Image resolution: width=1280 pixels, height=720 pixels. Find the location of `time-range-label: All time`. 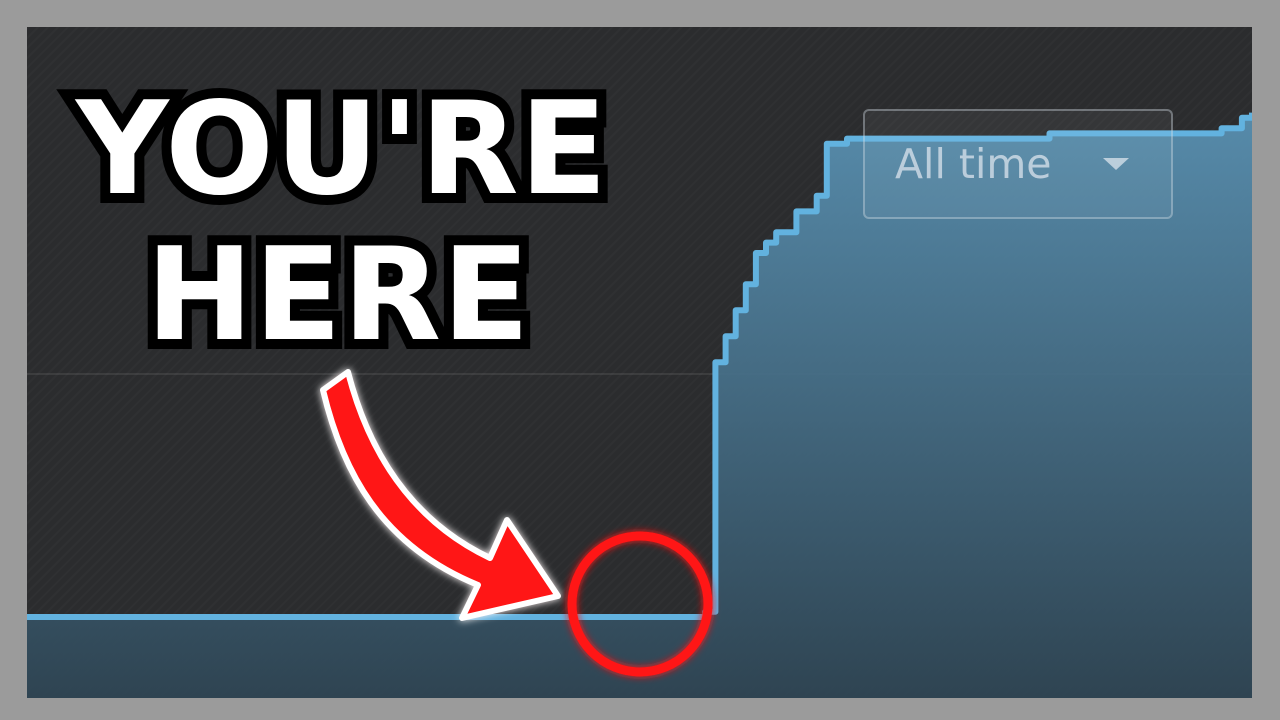

time-range-label: All time is located at coordinates (973, 164).